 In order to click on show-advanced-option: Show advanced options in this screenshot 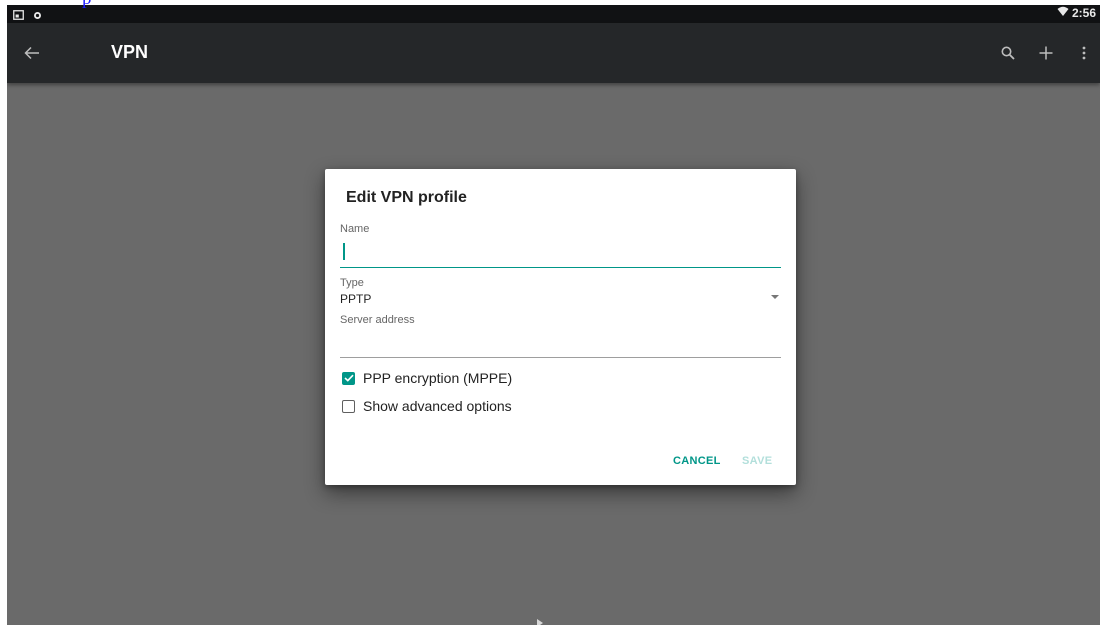, I will do `click(427, 406)`.